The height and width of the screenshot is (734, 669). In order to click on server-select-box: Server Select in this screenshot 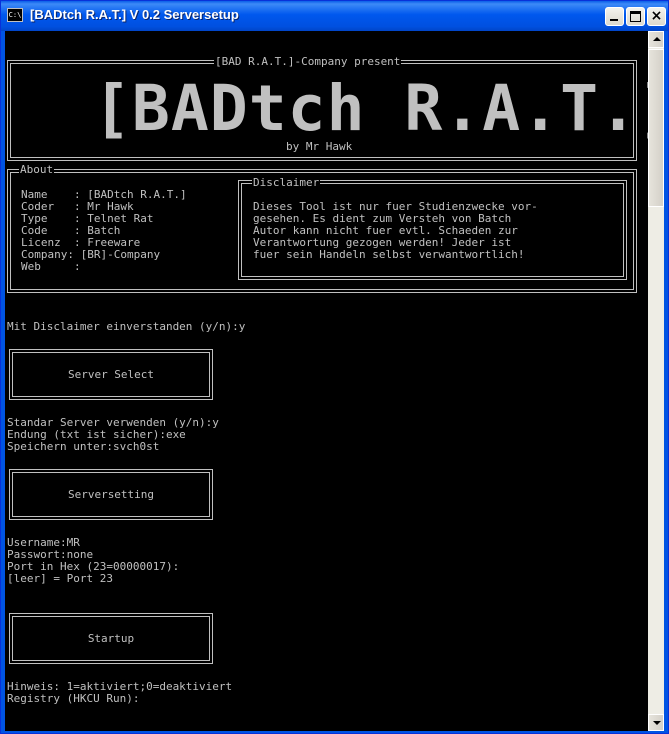, I will do `click(111, 374)`.